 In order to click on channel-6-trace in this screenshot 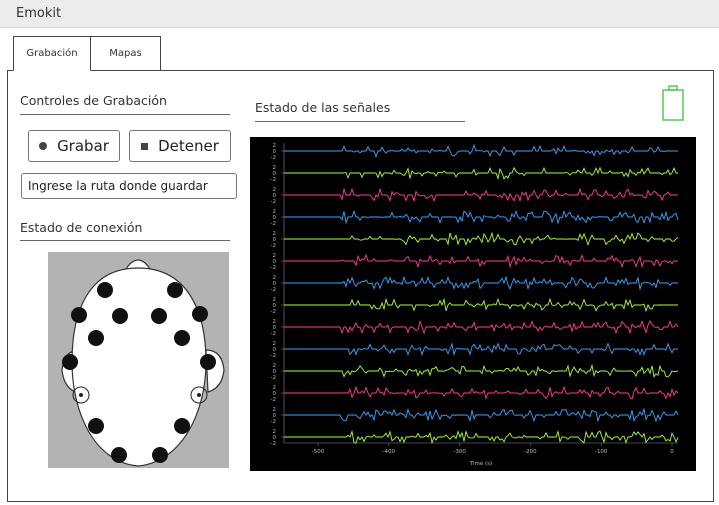, I will do `click(481, 261)`.